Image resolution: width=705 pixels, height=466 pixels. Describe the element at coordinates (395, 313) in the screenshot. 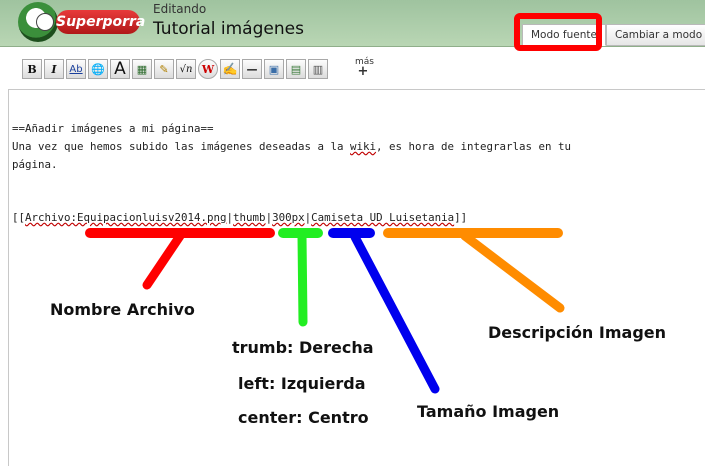

I see `size-pointer-mark` at that location.